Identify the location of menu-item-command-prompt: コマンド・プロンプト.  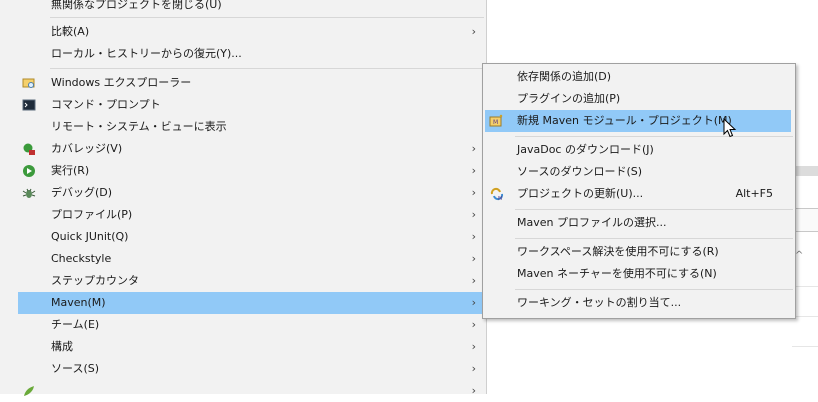
(251, 105).